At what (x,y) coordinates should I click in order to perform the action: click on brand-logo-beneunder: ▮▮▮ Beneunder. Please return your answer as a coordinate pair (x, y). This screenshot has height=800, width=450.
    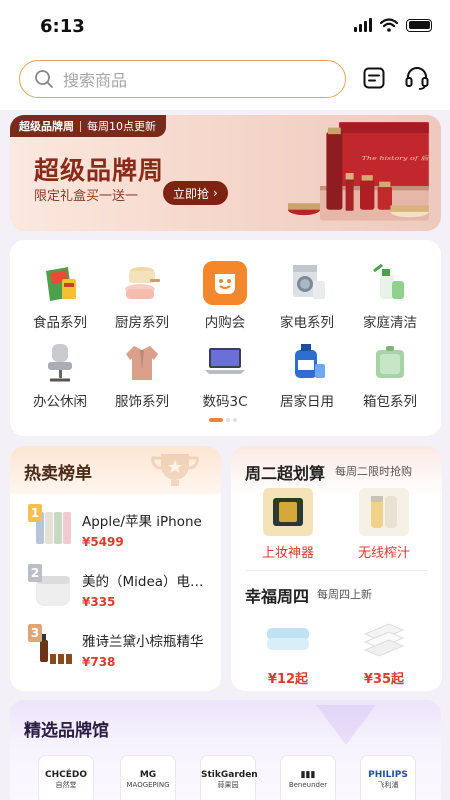
    Looking at the image, I should click on (308, 777).